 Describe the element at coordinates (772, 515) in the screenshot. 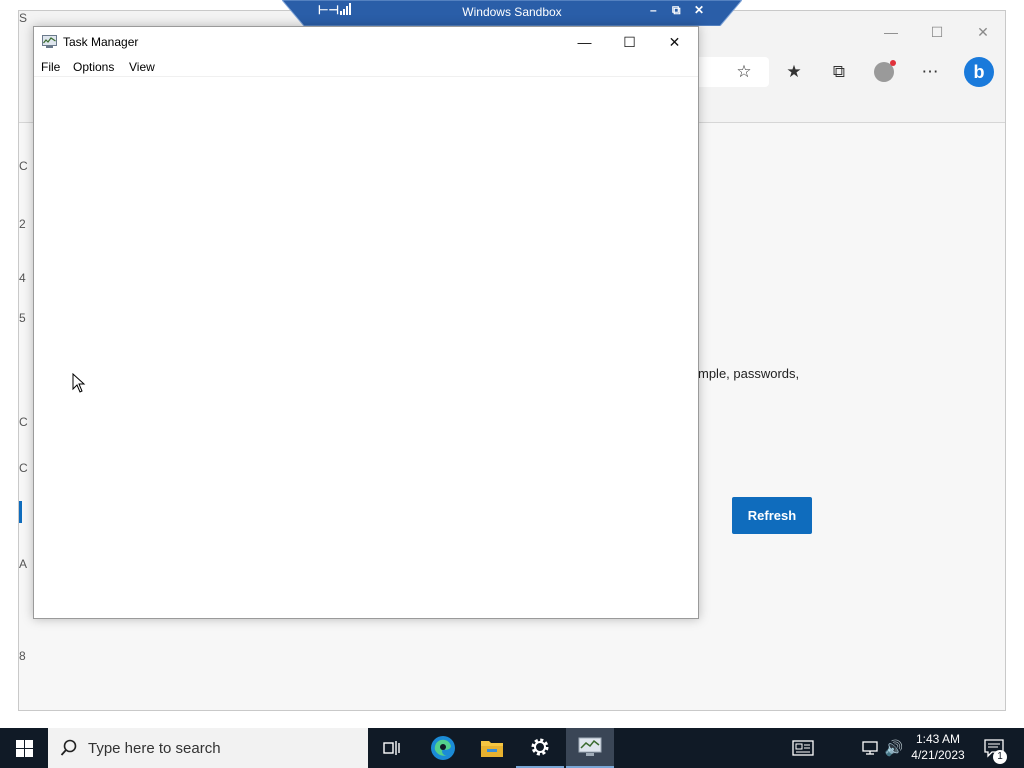

I see `refresh-button: Refresh` at that location.